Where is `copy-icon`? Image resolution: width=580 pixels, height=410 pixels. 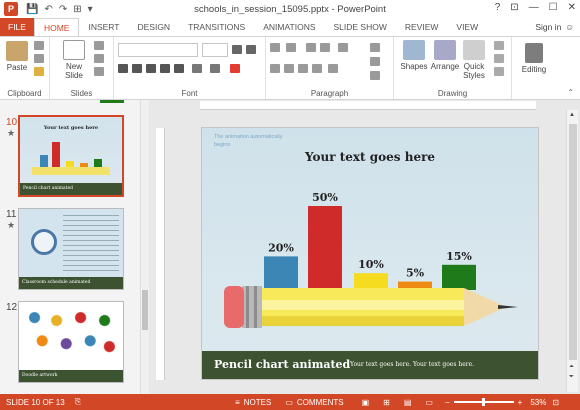
copy-icon is located at coordinates (39, 58).